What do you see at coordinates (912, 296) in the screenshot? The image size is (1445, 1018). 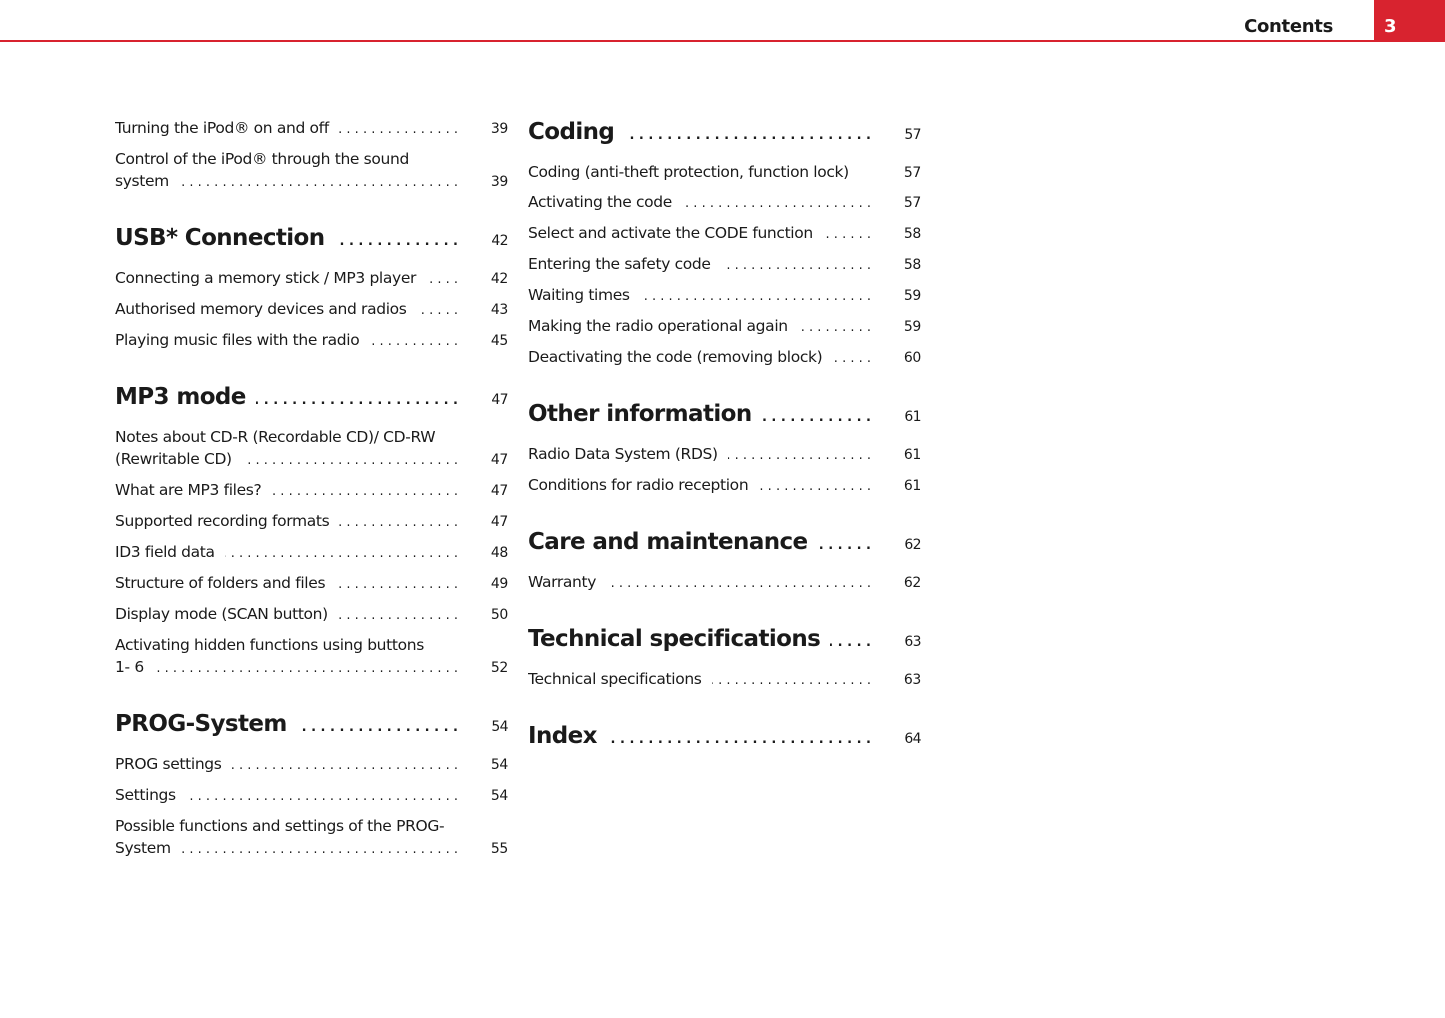 I see `toc-page-number: 59` at bounding box center [912, 296].